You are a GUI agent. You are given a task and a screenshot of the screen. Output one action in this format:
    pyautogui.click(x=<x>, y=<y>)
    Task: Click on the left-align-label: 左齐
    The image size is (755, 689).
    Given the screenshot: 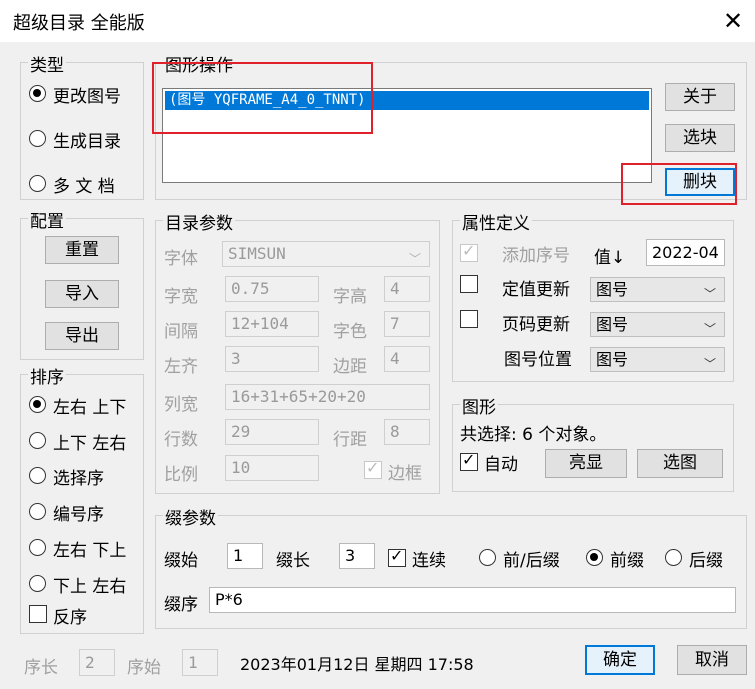 What is the action you would take?
    pyautogui.click(x=181, y=367)
    